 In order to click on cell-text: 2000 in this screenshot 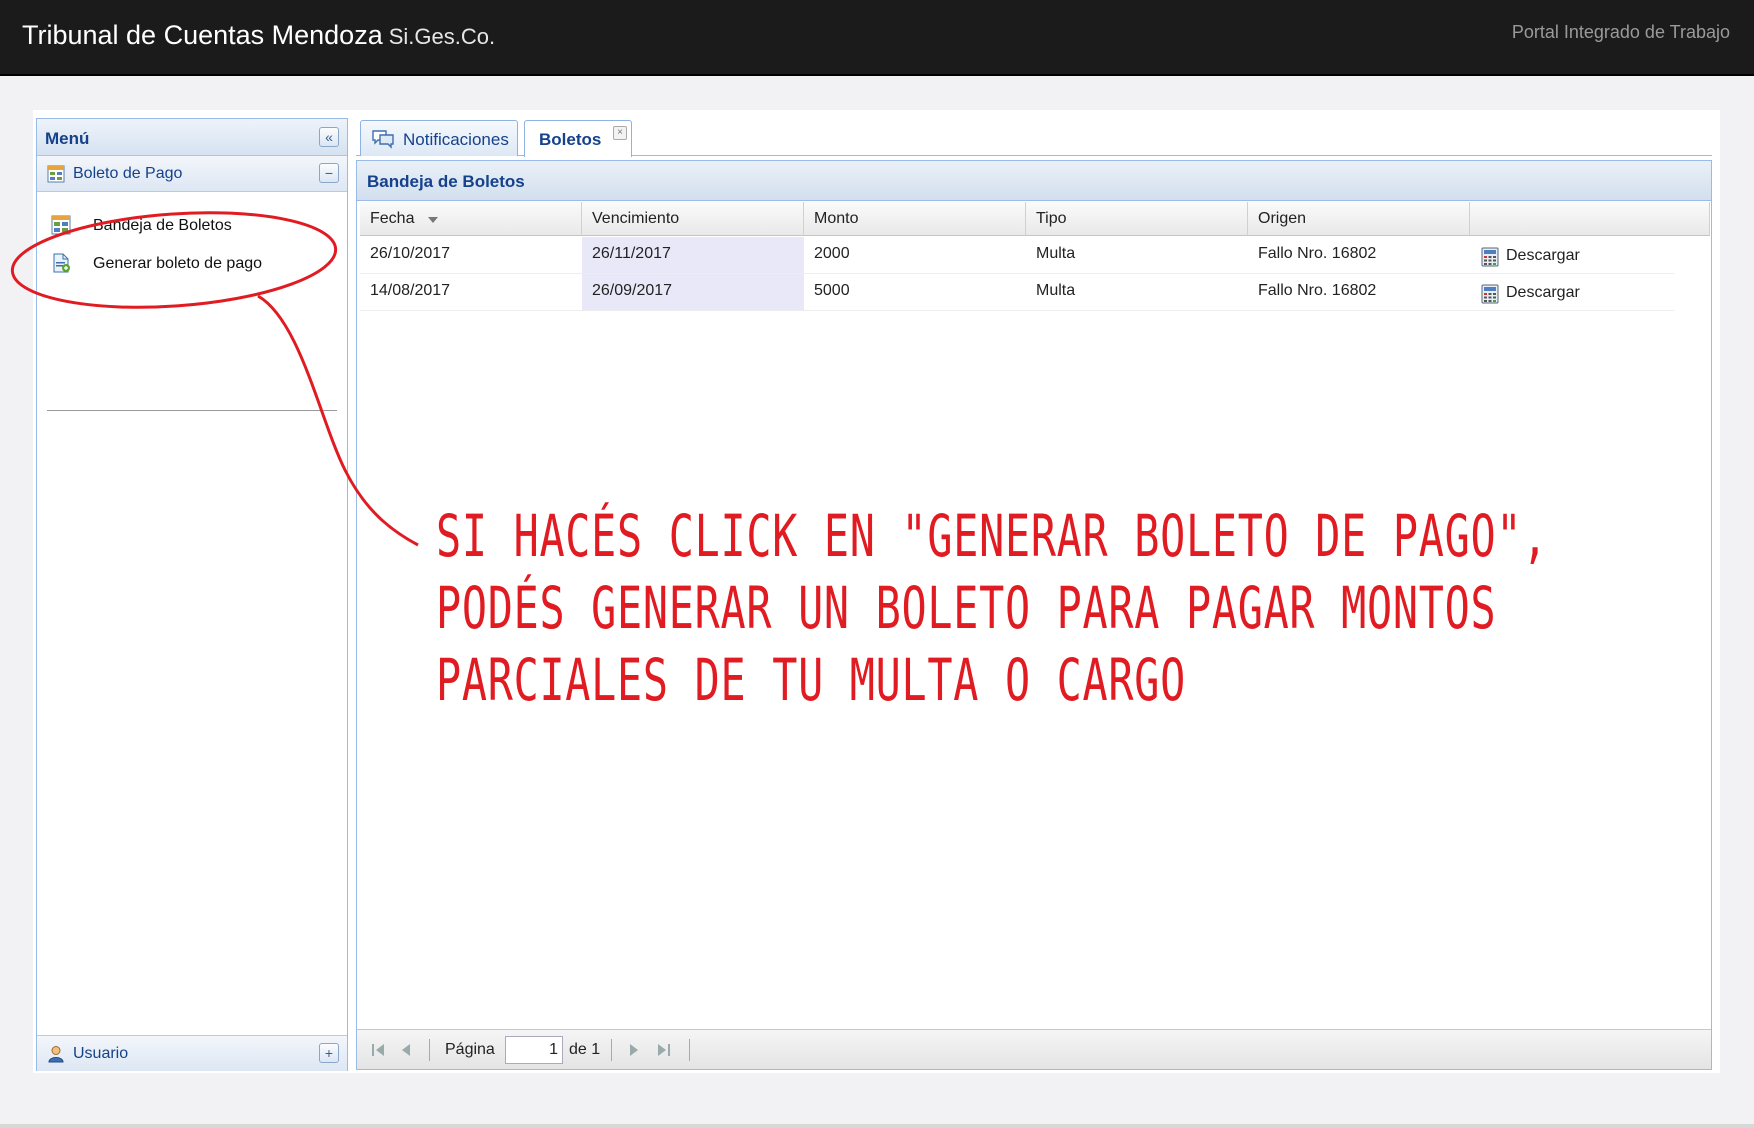, I will do `click(832, 253)`.